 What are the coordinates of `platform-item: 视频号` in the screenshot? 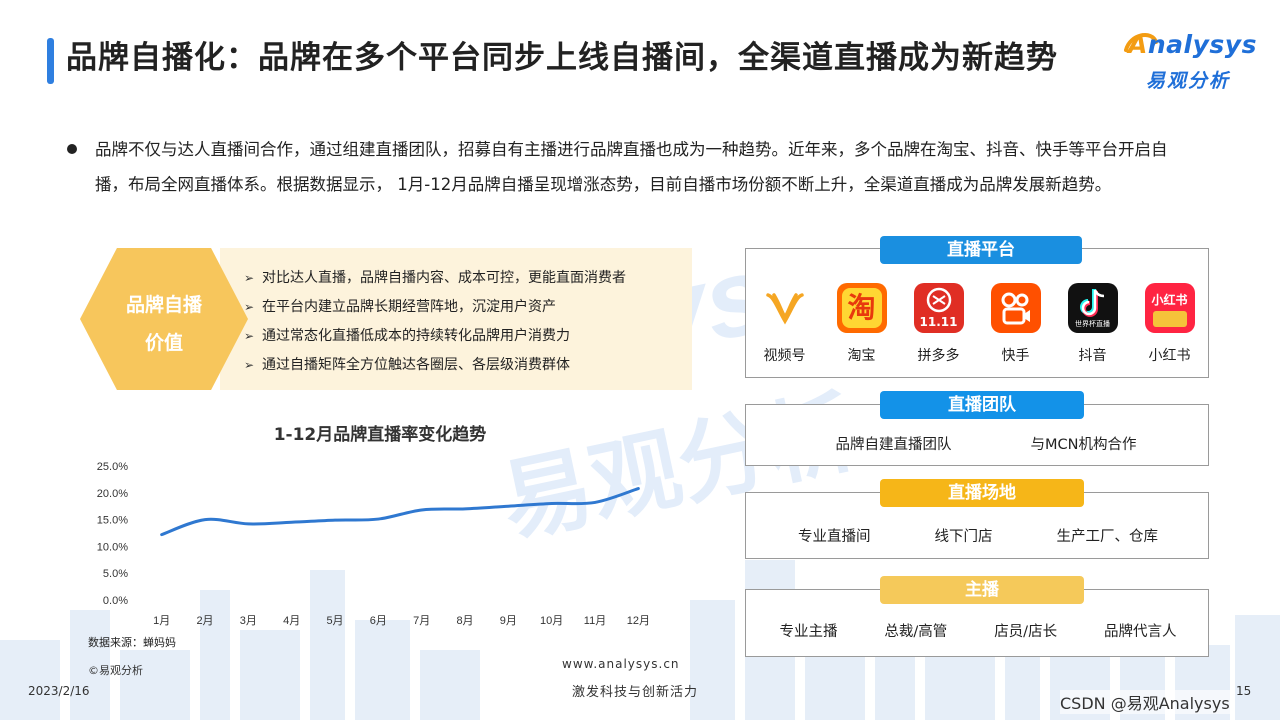 It's located at (785, 324).